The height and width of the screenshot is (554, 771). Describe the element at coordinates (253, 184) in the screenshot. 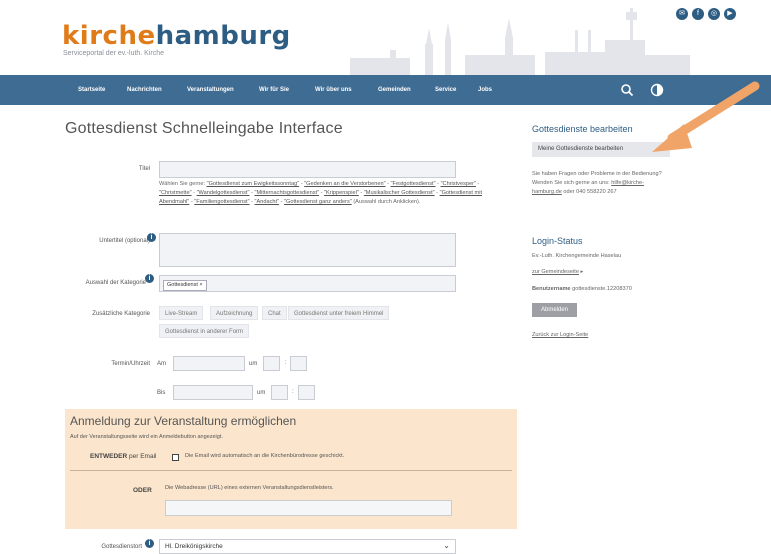

I see `titel-option-0: "Gottesdienst zum Ewigkeitssonntag"` at that location.